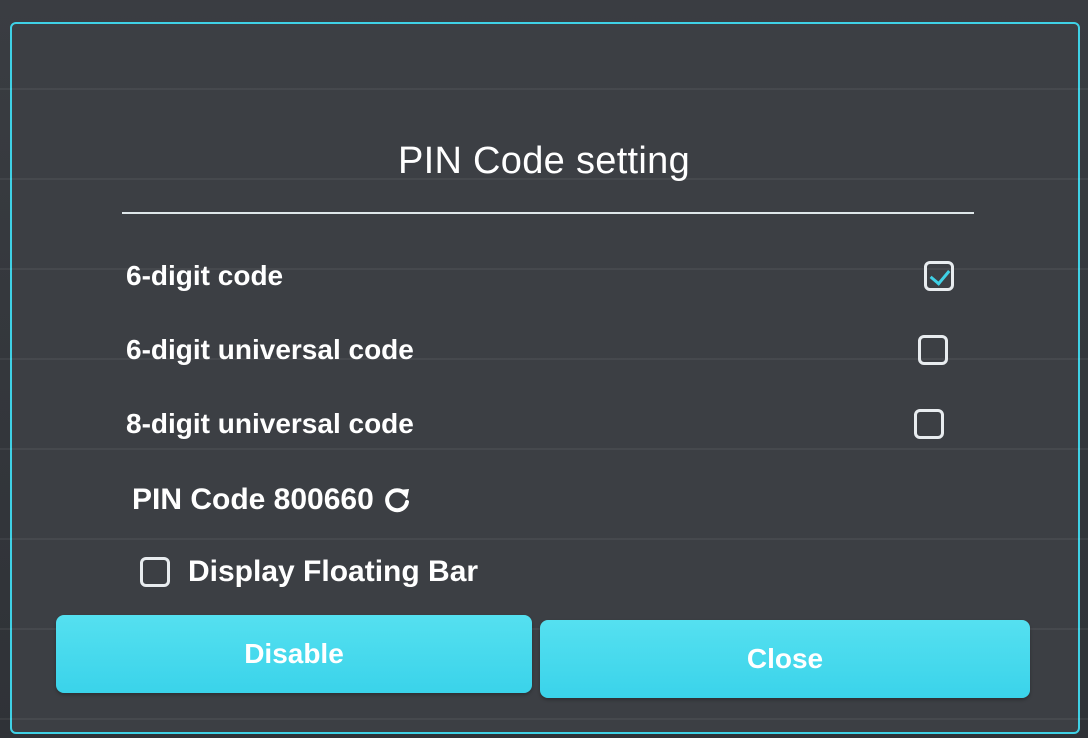 The width and height of the screenshot is (1088, 738). What do you see at coordinates (270, 349) in the screenshot?
I see `option-label: 6-digit universal code` at bounding box center [270, 349].